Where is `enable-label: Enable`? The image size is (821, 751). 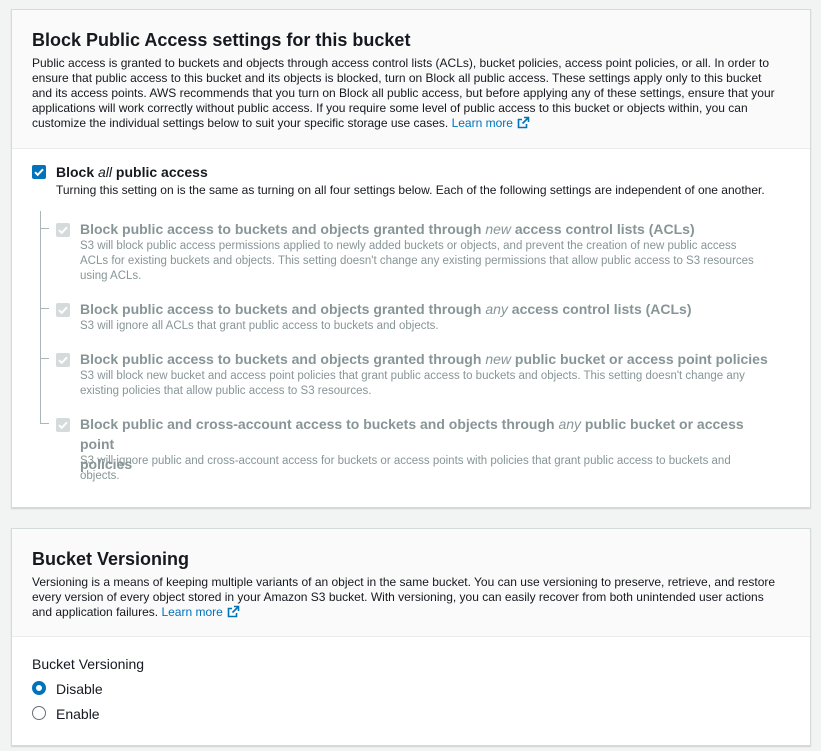
enable-label: Enable is located at coordinates (78, 714).